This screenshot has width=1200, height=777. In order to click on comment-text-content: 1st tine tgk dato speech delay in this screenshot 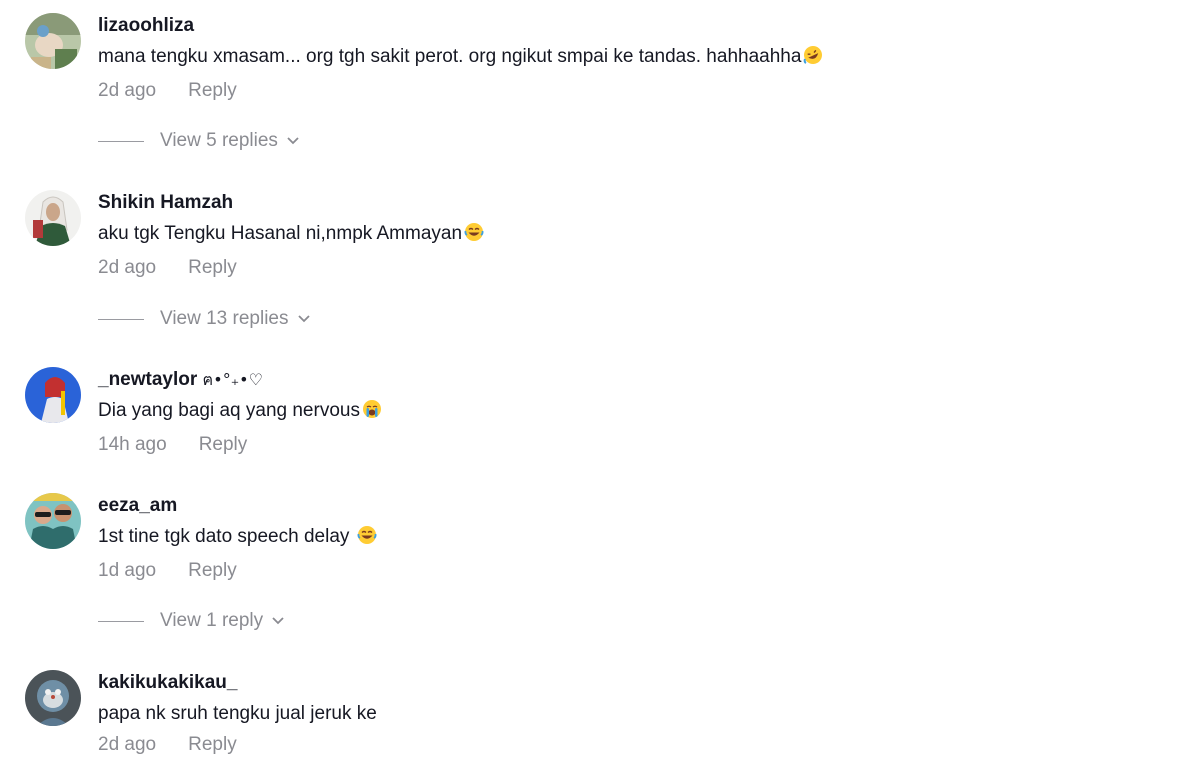, I will do `click(226, 536)`.